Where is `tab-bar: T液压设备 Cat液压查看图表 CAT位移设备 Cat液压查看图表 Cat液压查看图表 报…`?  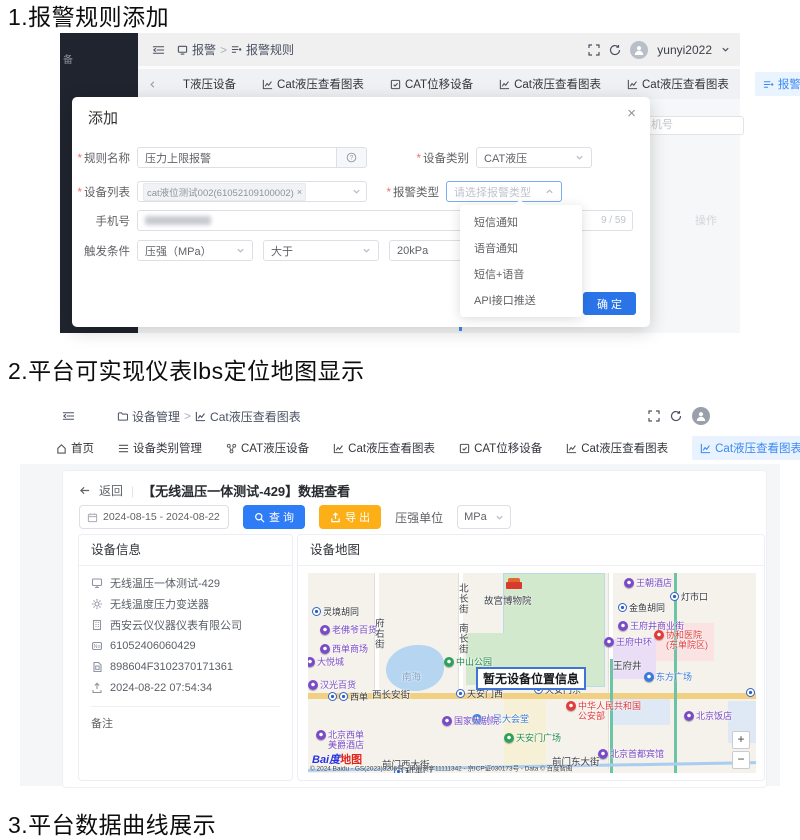 tab-bar: T液压设备 Cat液压查看图表 CAT位移设备 Cat液压查看图表 Cat液压查看图表 报… is located at coordinates (469, 84).